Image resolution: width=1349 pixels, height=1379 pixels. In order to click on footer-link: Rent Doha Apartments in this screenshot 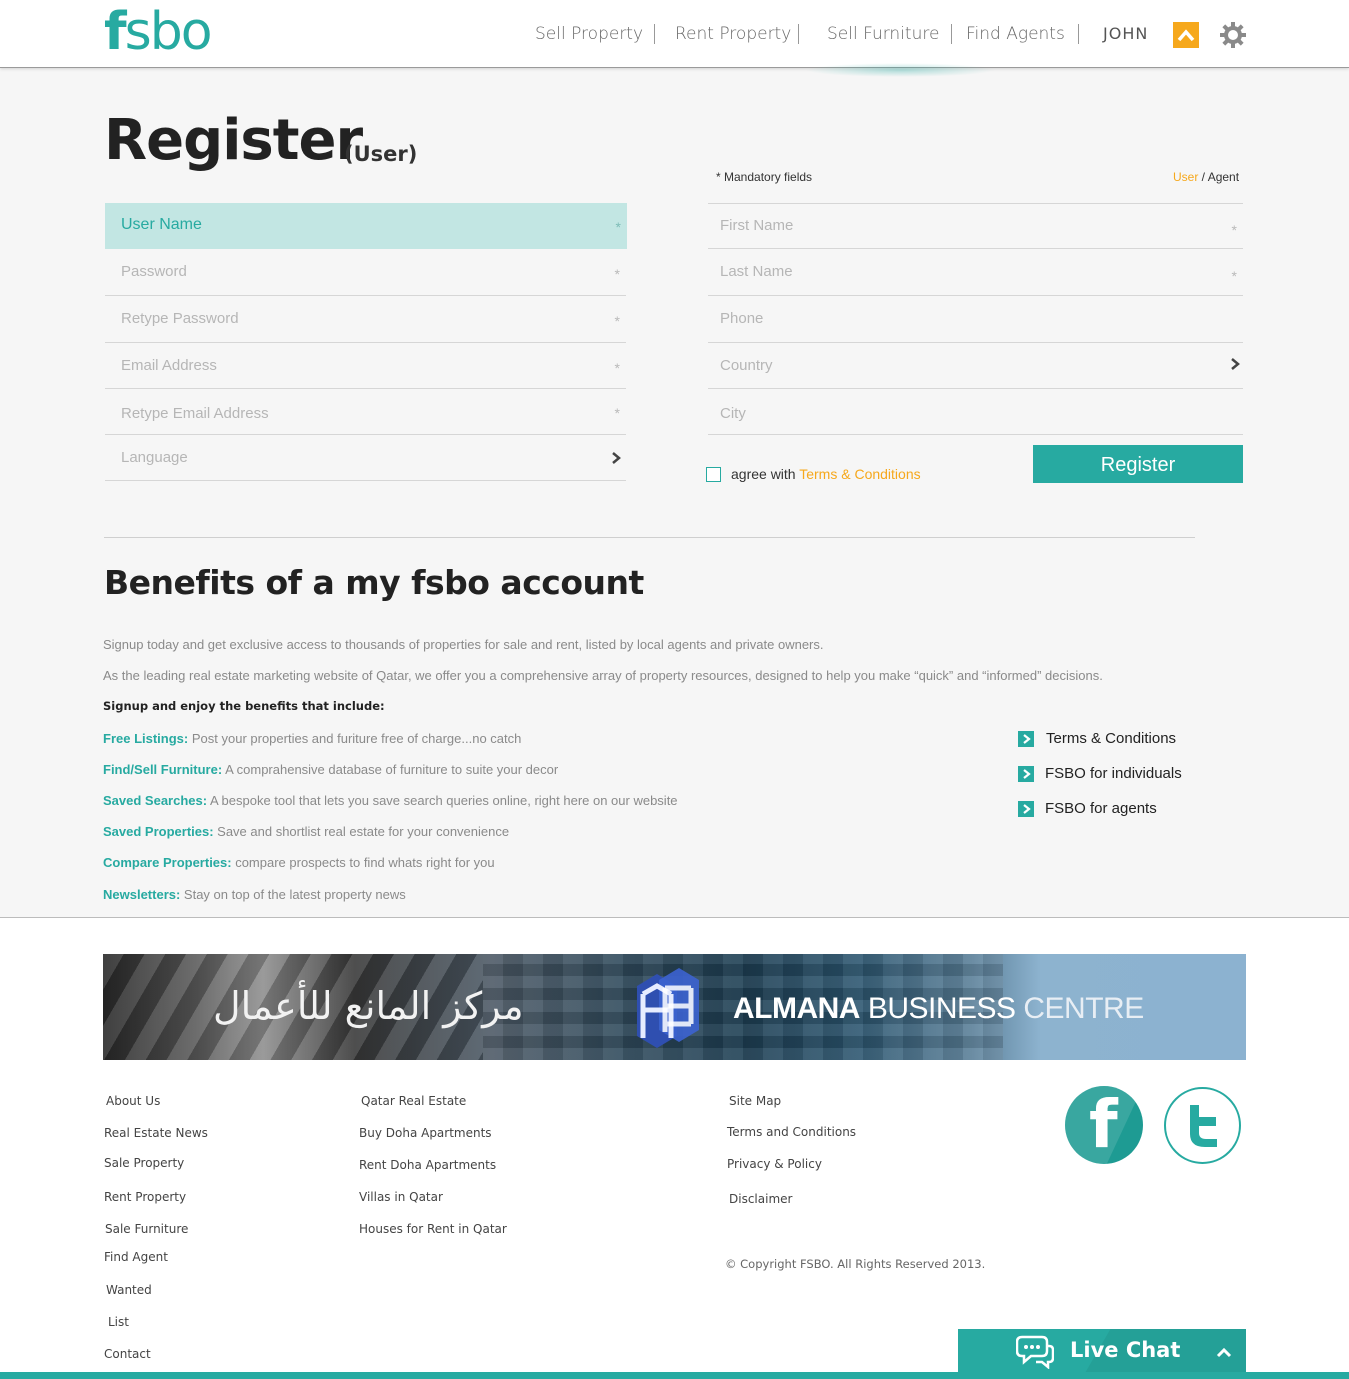, I will do `click(427, 1165)`.